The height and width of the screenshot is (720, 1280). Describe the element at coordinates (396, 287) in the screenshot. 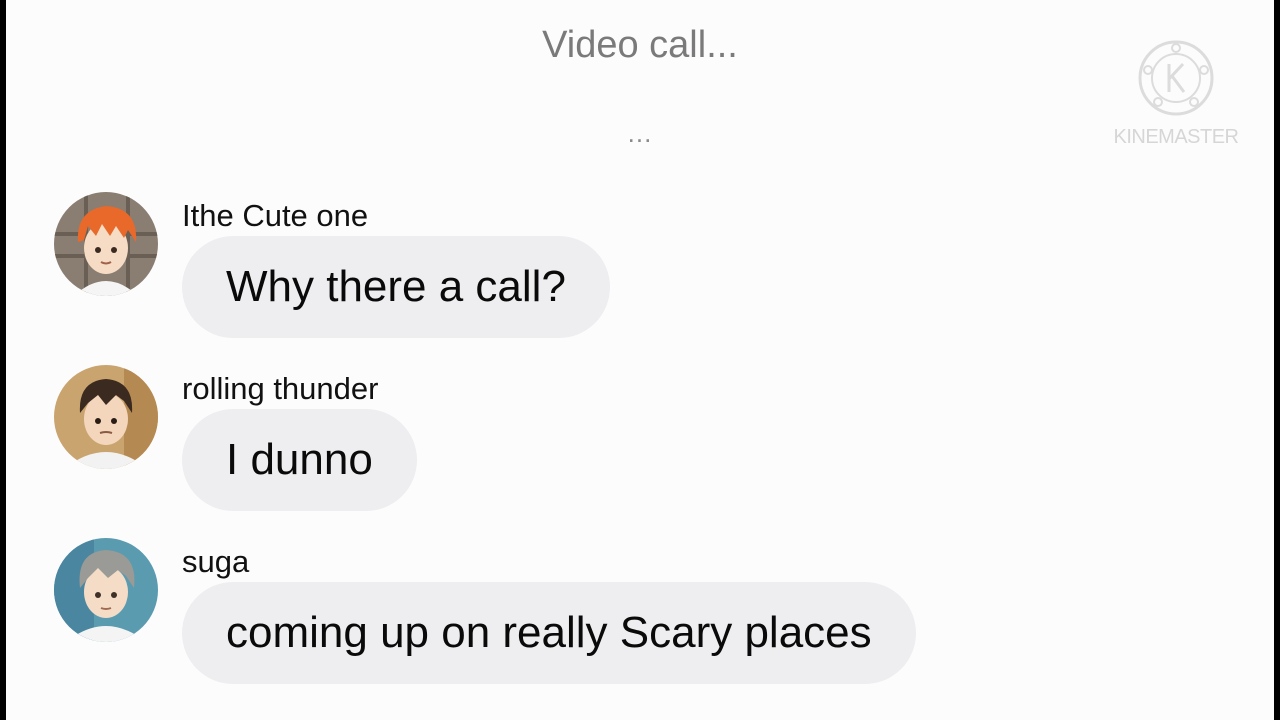

I see `message-bubble: Why there a call?` at that location.